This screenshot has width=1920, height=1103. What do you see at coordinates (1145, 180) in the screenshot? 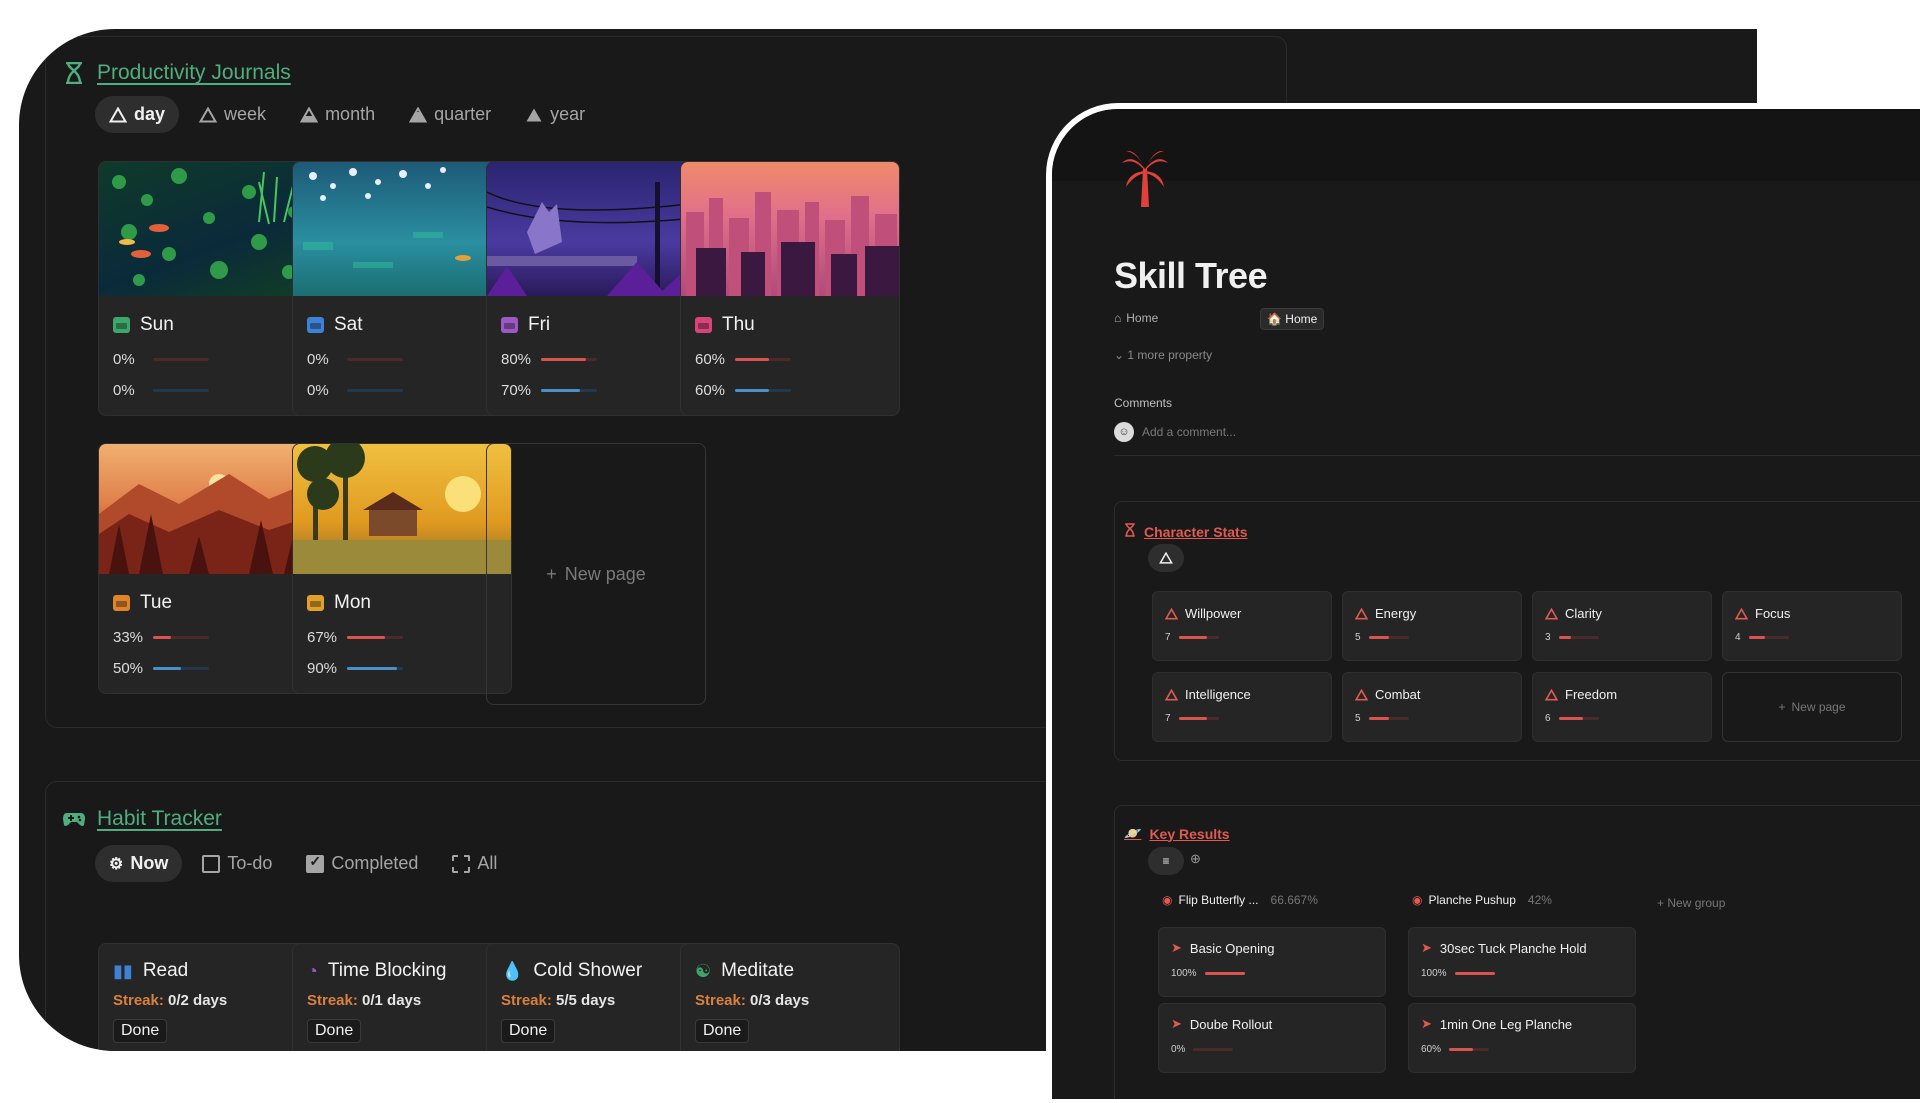
I see `palm-tree-icon` at bounding box center [1145, 180].